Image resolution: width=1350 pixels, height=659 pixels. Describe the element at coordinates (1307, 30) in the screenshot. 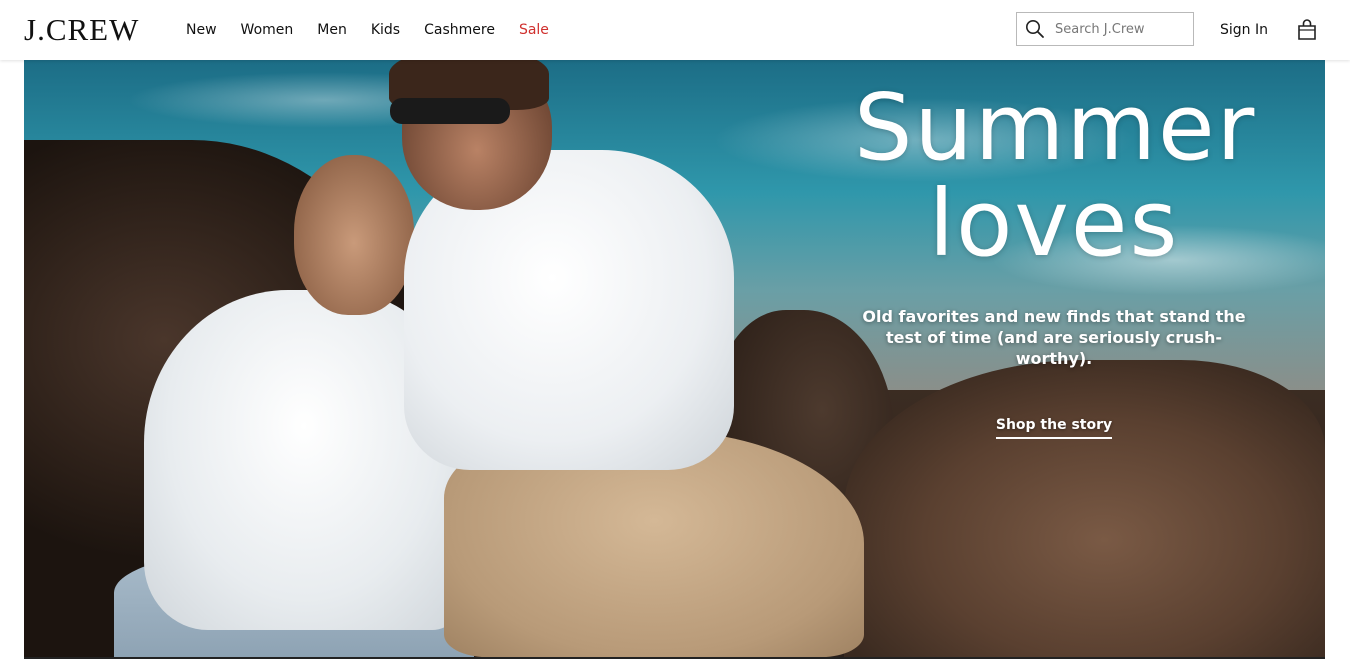

I see `shopping-bag-icon` at that location.